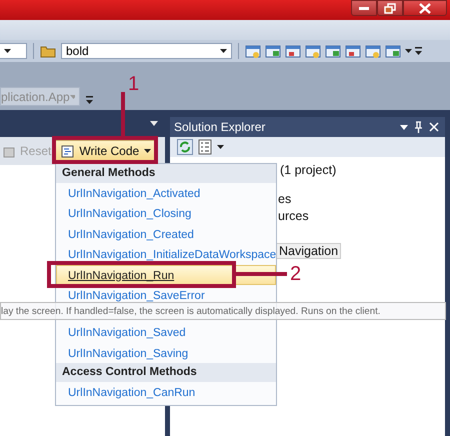 This screenshot has width=450, height=436. What do you see at coordinates (308, 170) in the screenshot?
I see `tree-node: (1 project)` at bounding box center [308, 170].